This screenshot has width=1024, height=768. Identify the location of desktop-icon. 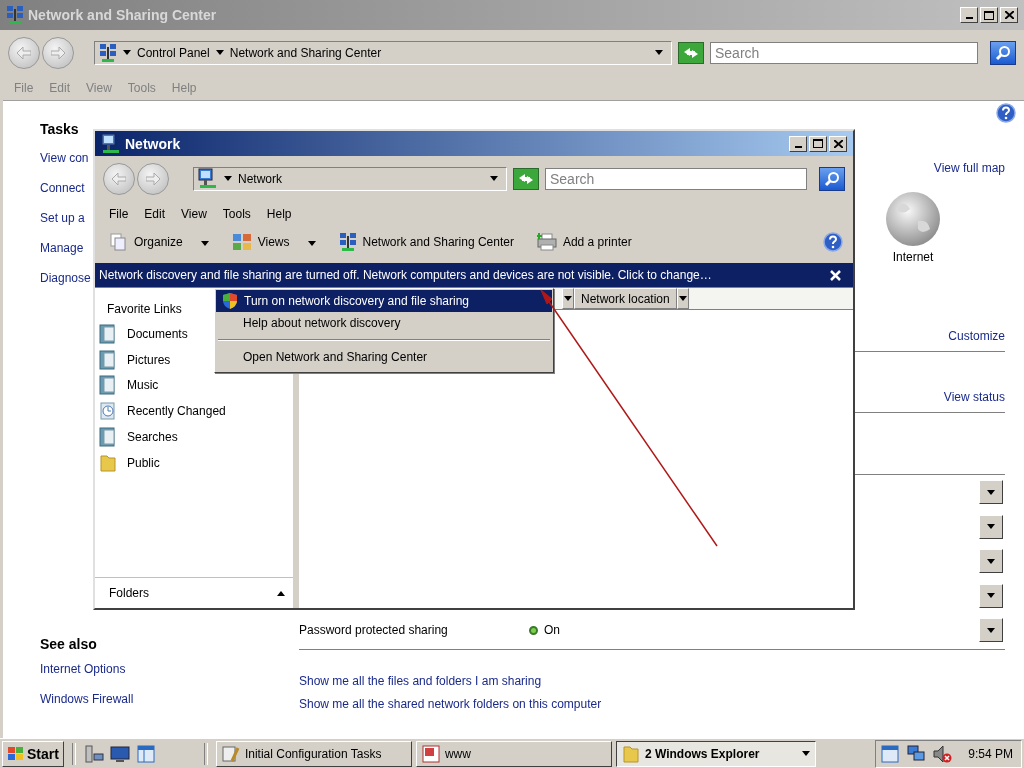
(119, 753).